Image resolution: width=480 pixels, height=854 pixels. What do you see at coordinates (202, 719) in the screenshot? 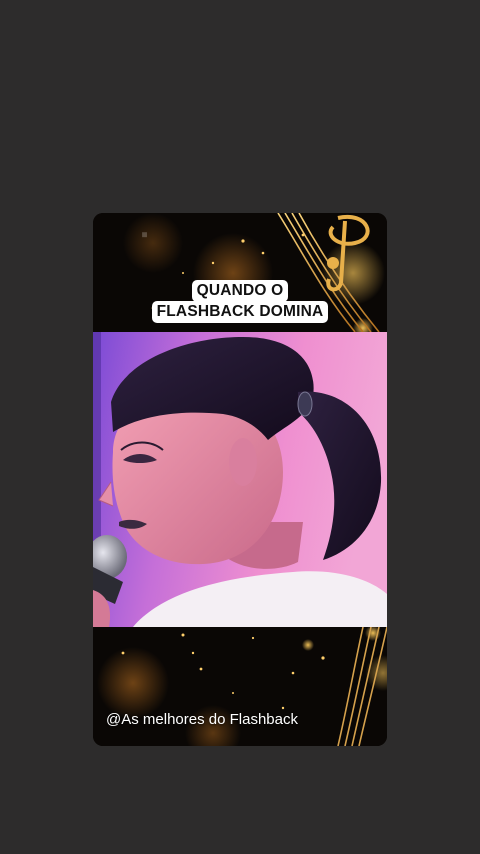
I see `channel-watermark: @As melhores do Flashback` at bounding box center [202, 719].